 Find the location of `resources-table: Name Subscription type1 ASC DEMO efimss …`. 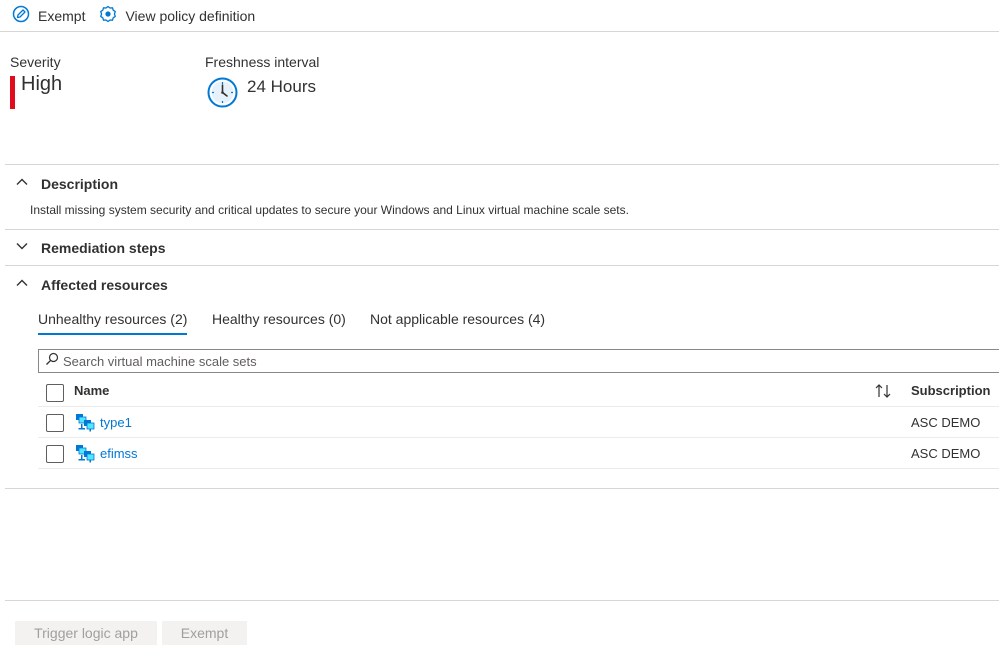

resources-table: Name Subscription type1 ASC DEMO efimss … is located at coordinates (518, 422).